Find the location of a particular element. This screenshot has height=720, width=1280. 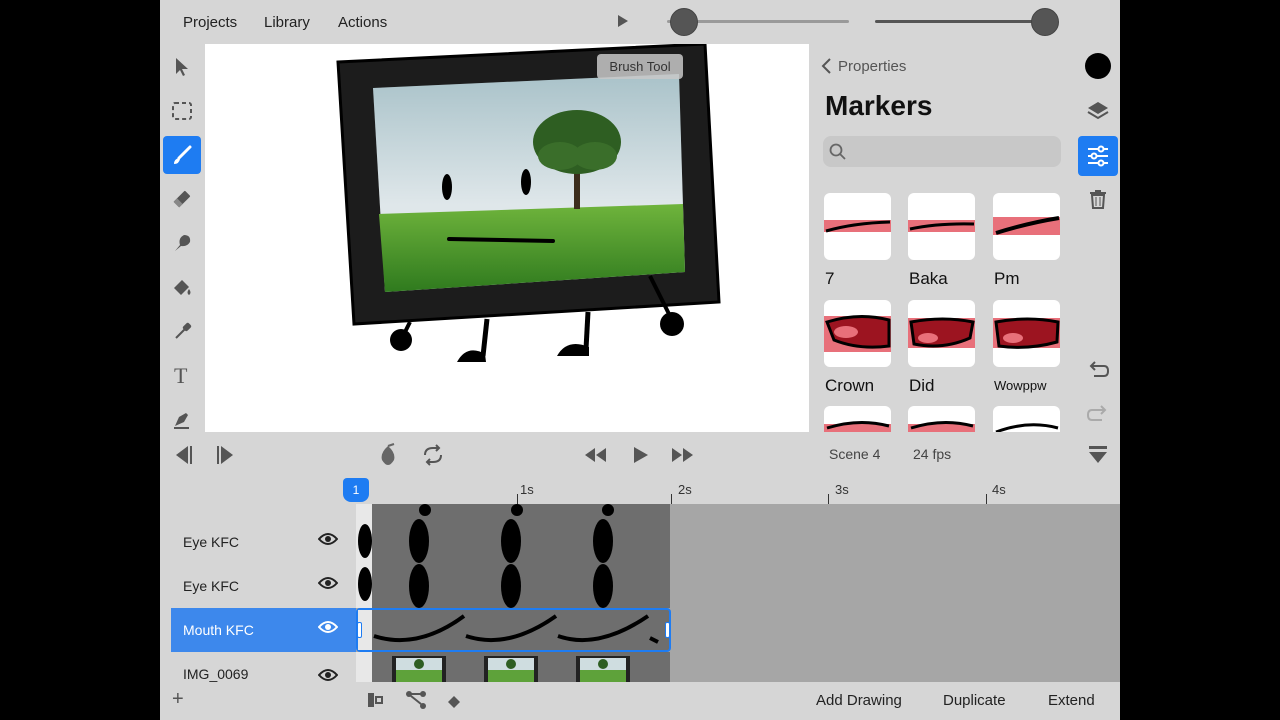

playhead: 1 is located at coordinates (356, 490).